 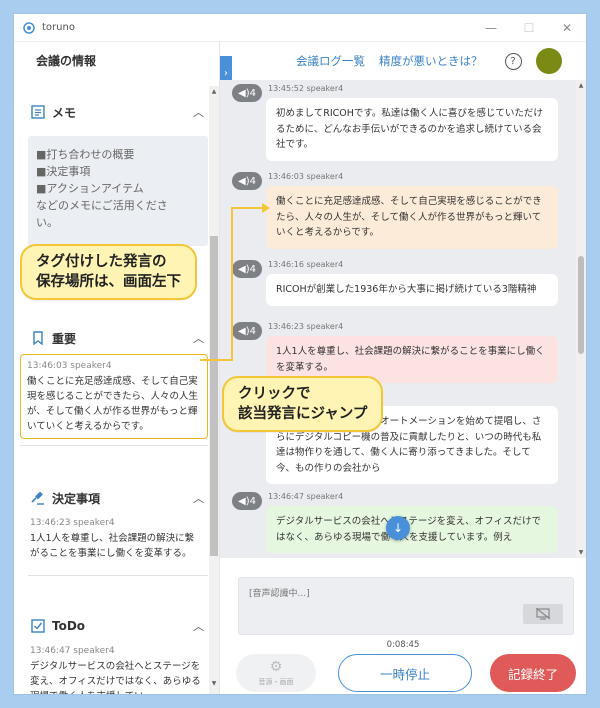 I want to click on screen-off-button, so click(x=543, y=614).